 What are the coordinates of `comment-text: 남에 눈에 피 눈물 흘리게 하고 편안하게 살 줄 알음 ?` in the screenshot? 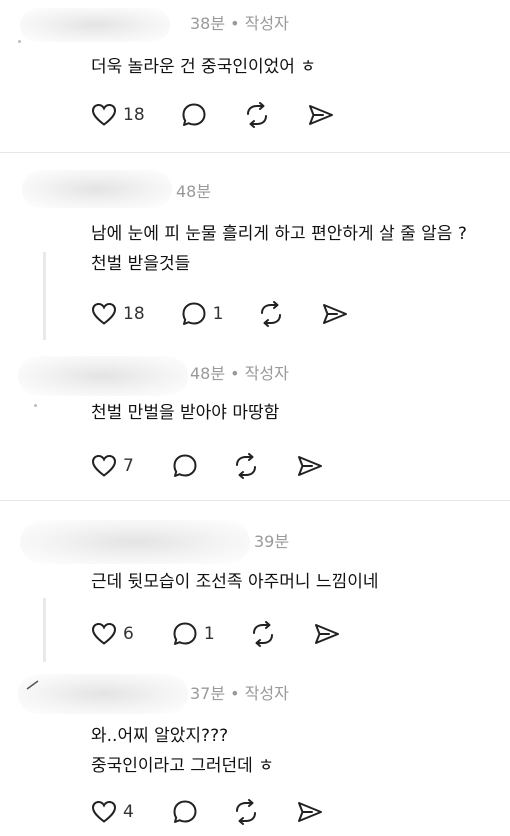 It's located at (279, 234).